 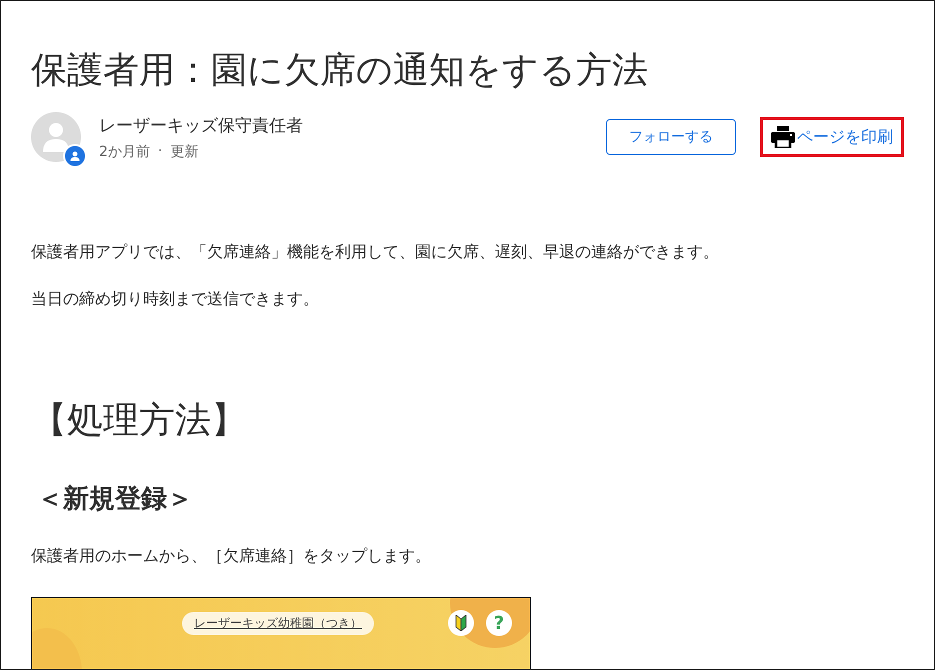 I want to click on printer-icon, so click(x=783, y=137).